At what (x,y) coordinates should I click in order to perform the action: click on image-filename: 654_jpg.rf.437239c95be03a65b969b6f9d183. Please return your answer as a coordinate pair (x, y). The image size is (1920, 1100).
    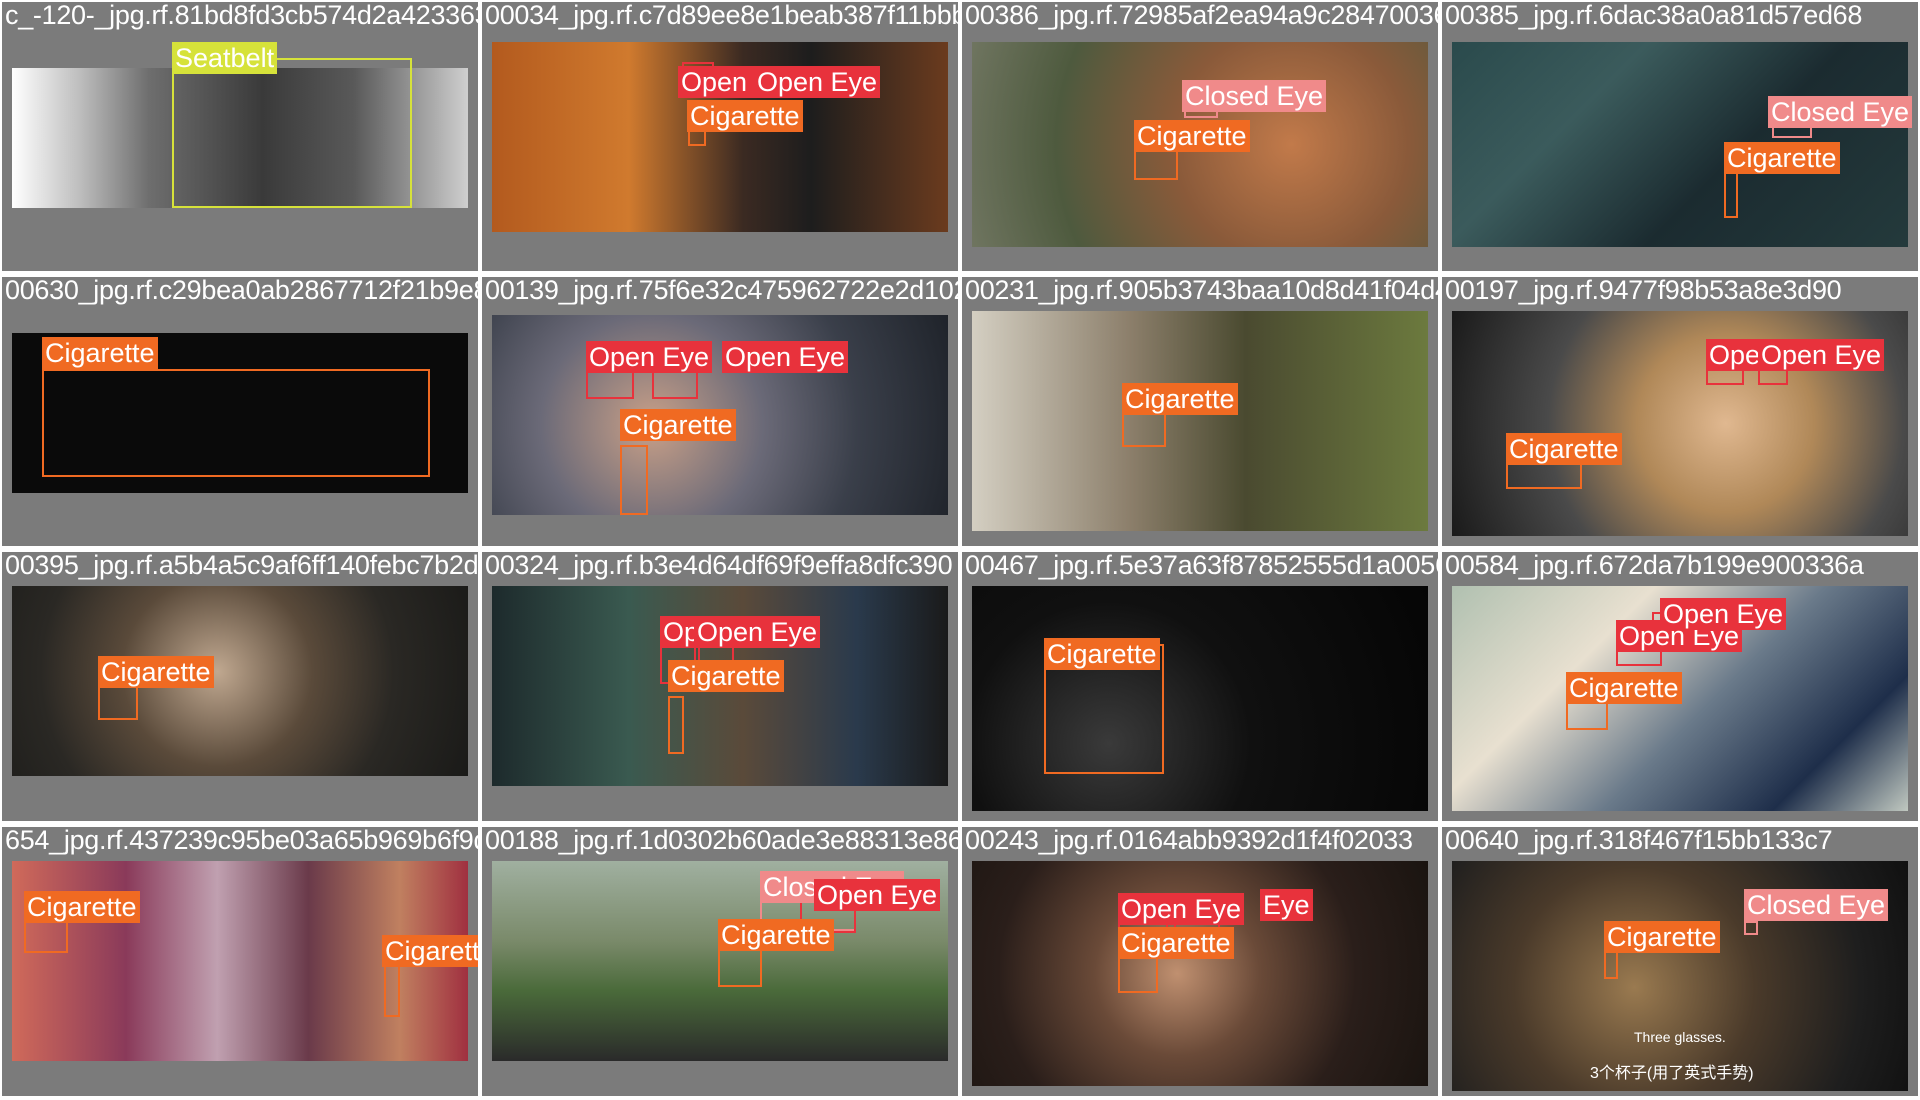
    Looking at the image, I should click on (241, 841).